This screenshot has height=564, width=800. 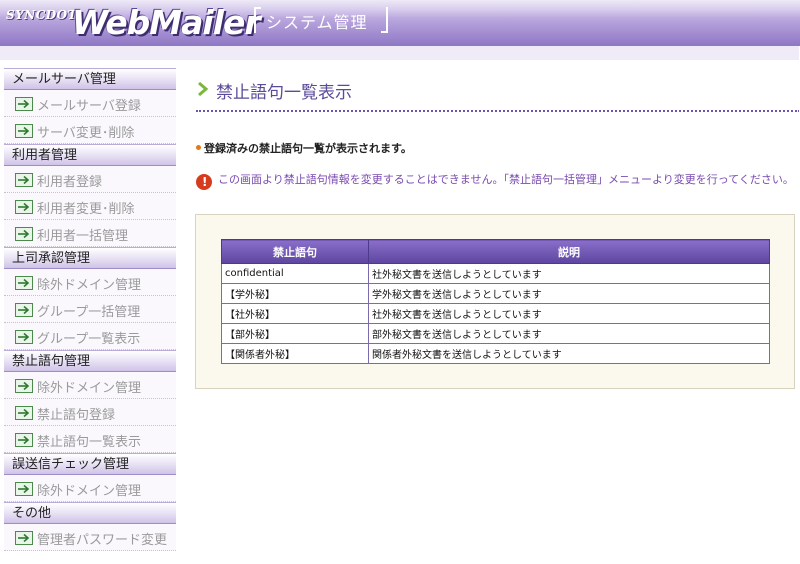 I want to click on cell-banned-word: 【部外秘】, so click(x=295, y=333).